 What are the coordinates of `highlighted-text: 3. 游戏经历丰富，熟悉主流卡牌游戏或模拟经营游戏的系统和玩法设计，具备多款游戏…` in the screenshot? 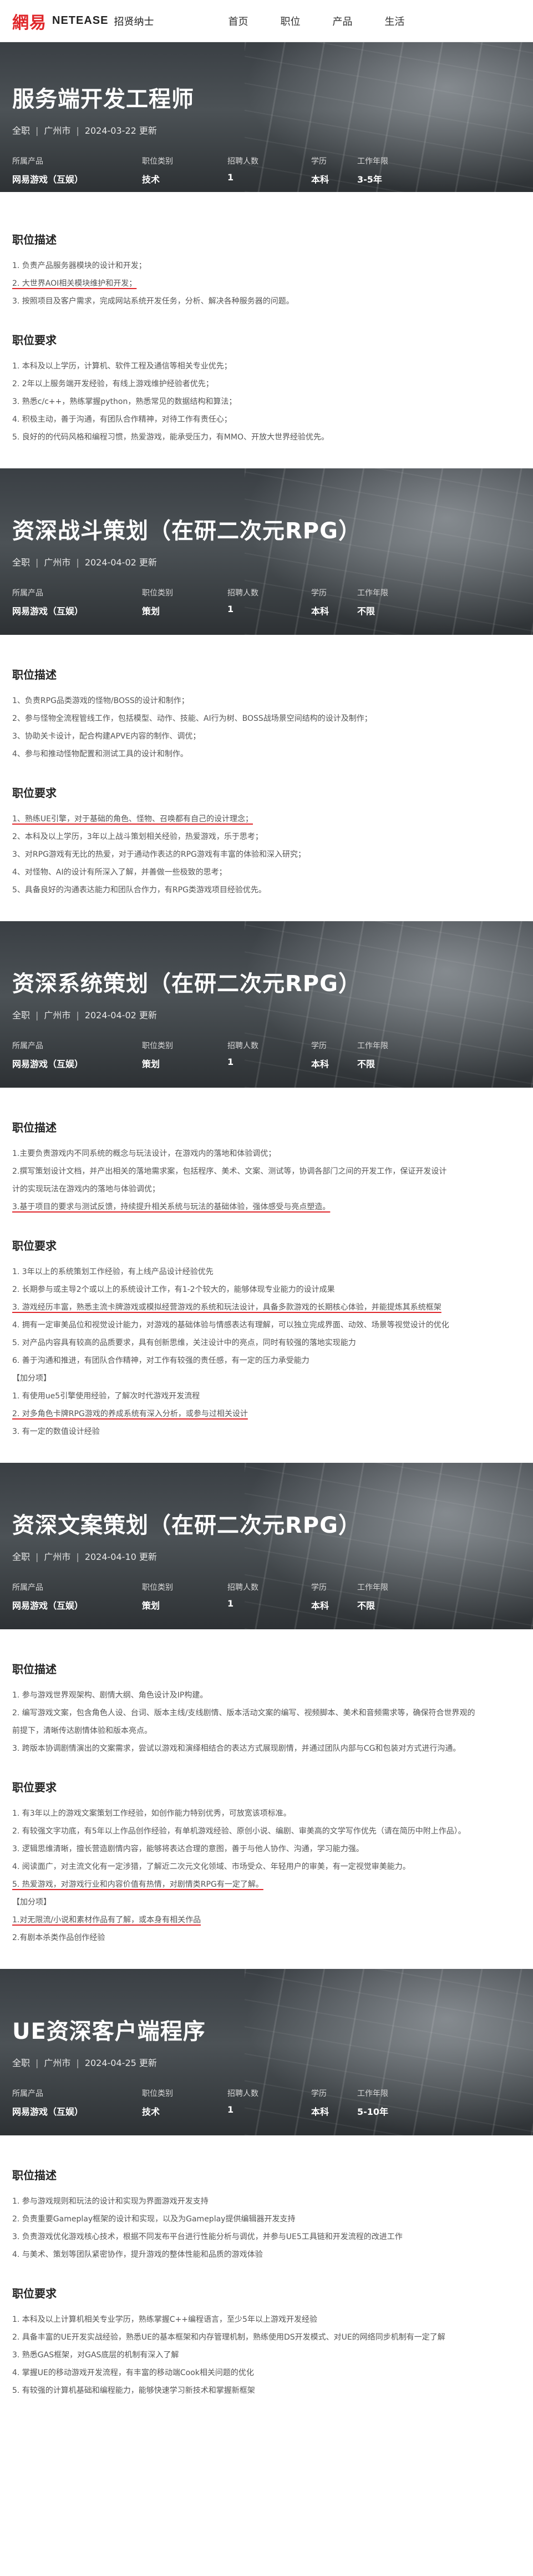 It's located at (226, 1307).